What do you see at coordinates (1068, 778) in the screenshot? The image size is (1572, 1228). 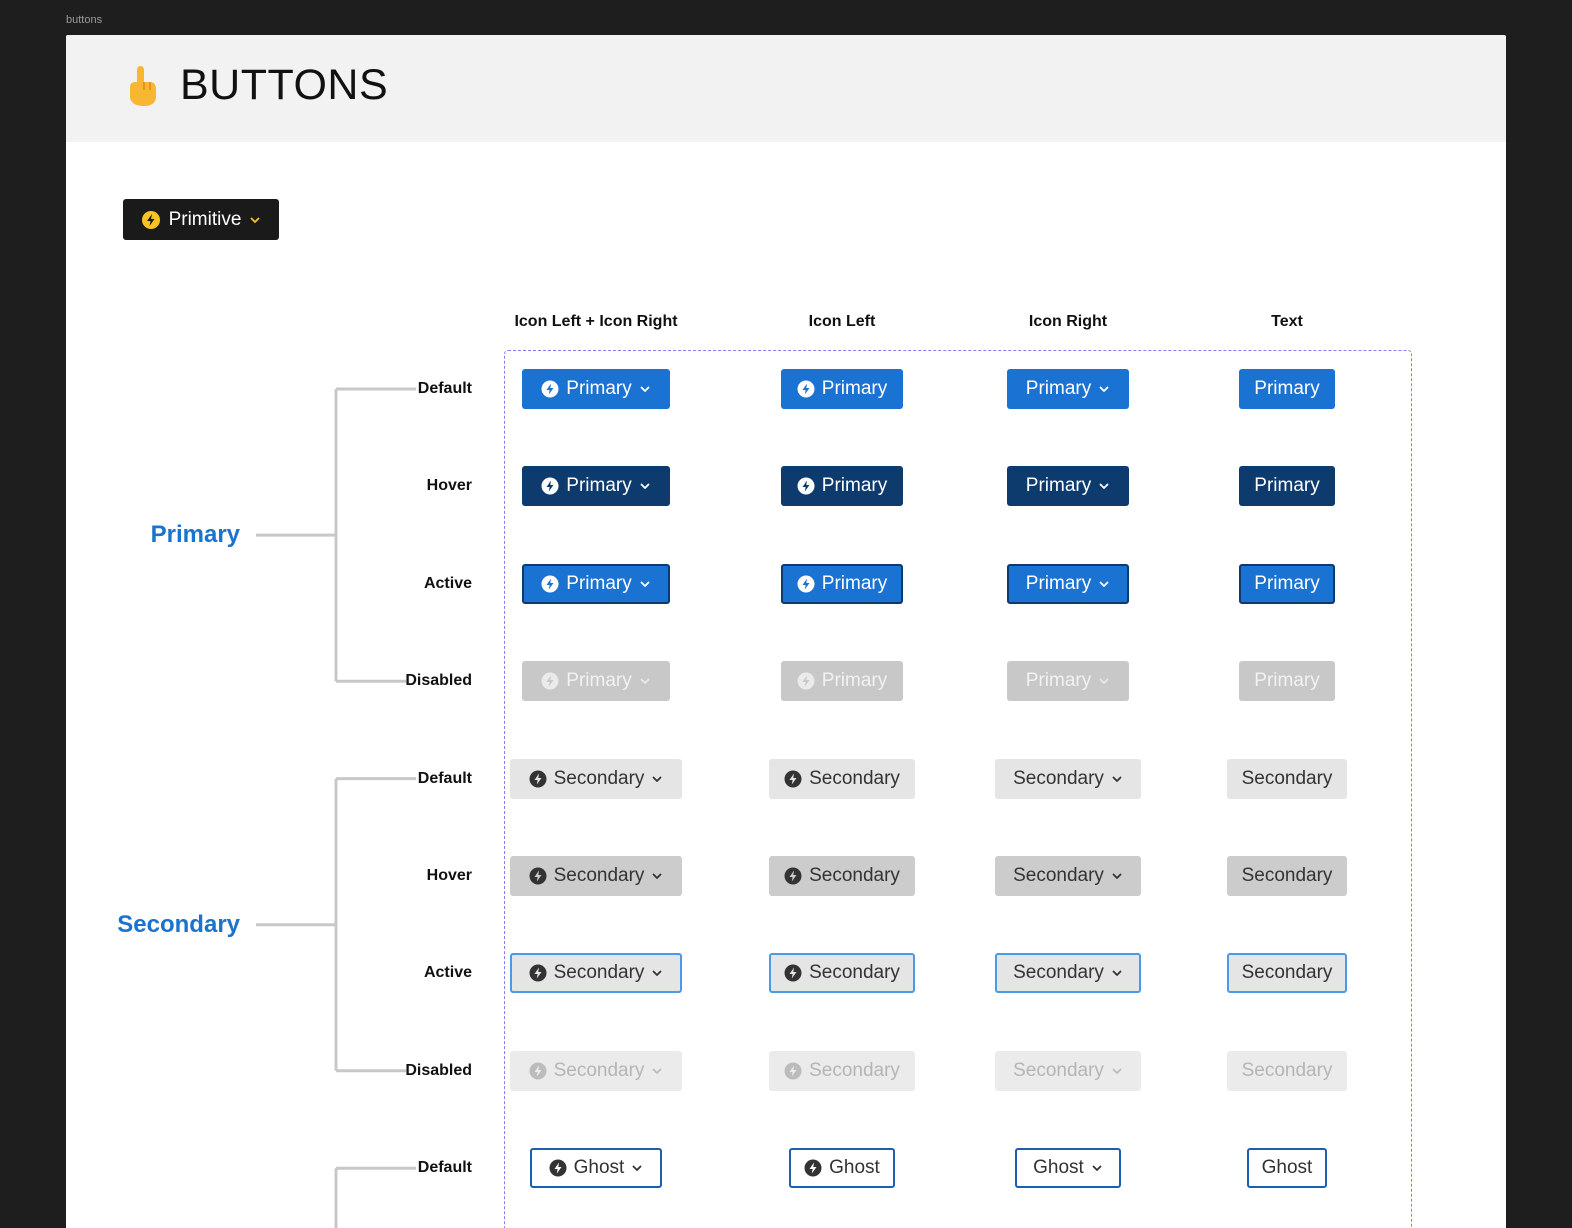 I see `secondary-default-button-col3: Secondary` at bounding box center [1068, 778].